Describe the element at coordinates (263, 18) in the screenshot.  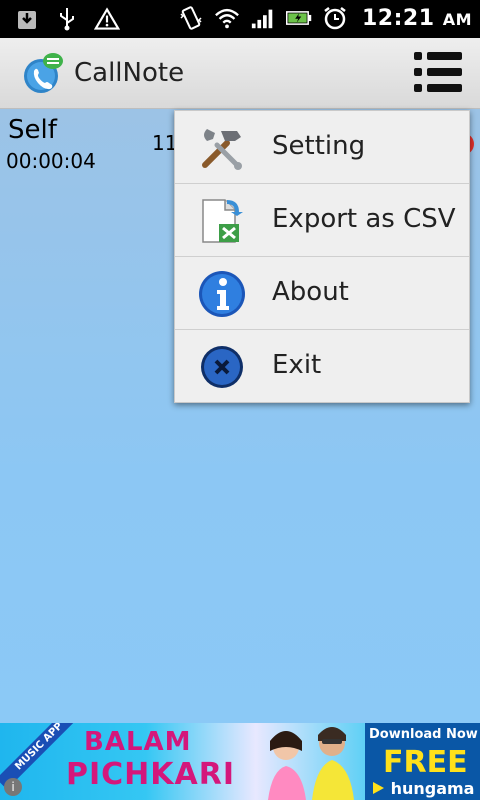
I see `signal-icon` at that location.